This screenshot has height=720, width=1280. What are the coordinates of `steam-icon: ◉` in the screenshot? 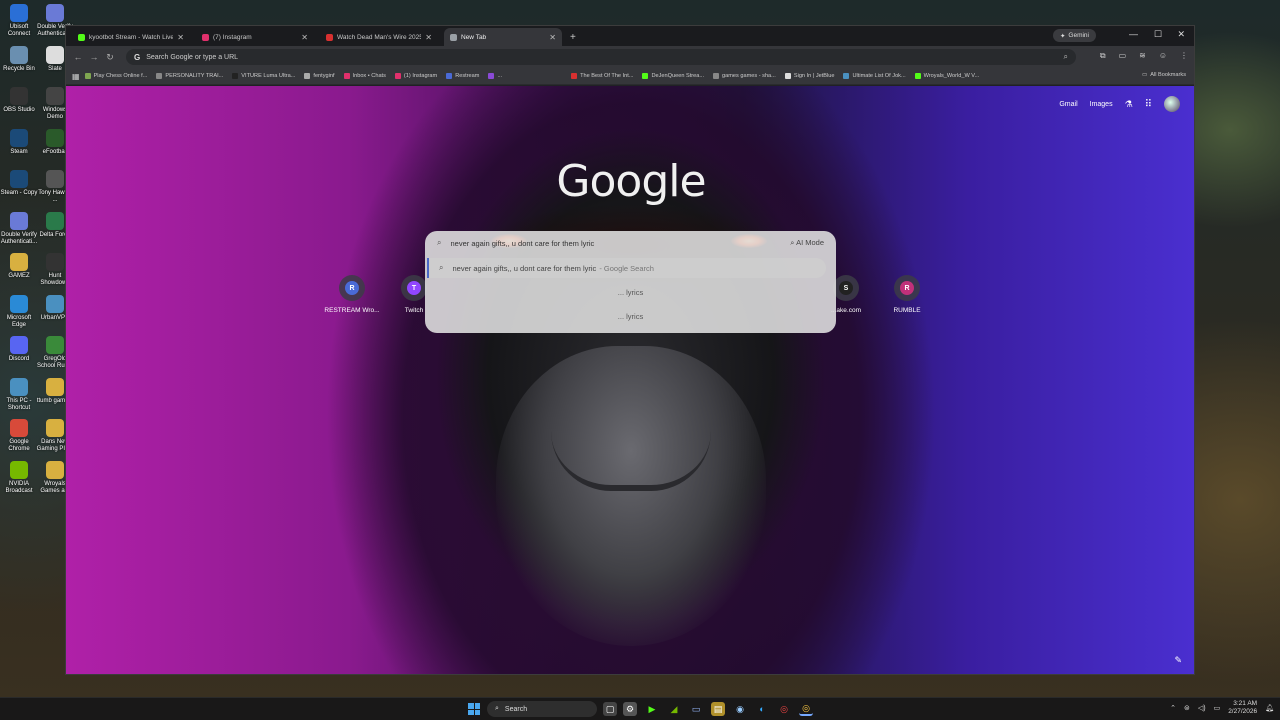 It's located at (740, 709).